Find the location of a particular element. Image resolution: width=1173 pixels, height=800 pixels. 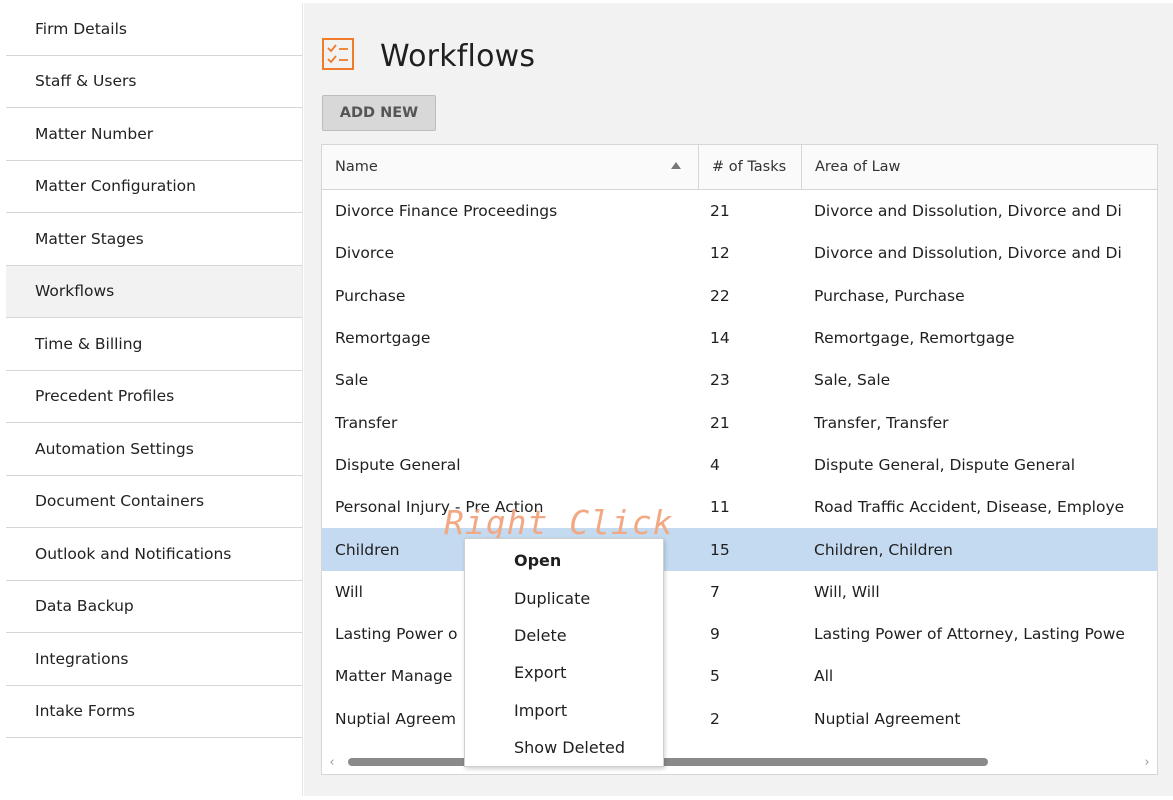

table-row: Purchase 22 Purchase, Purchase is located at coordinates (739, 296).